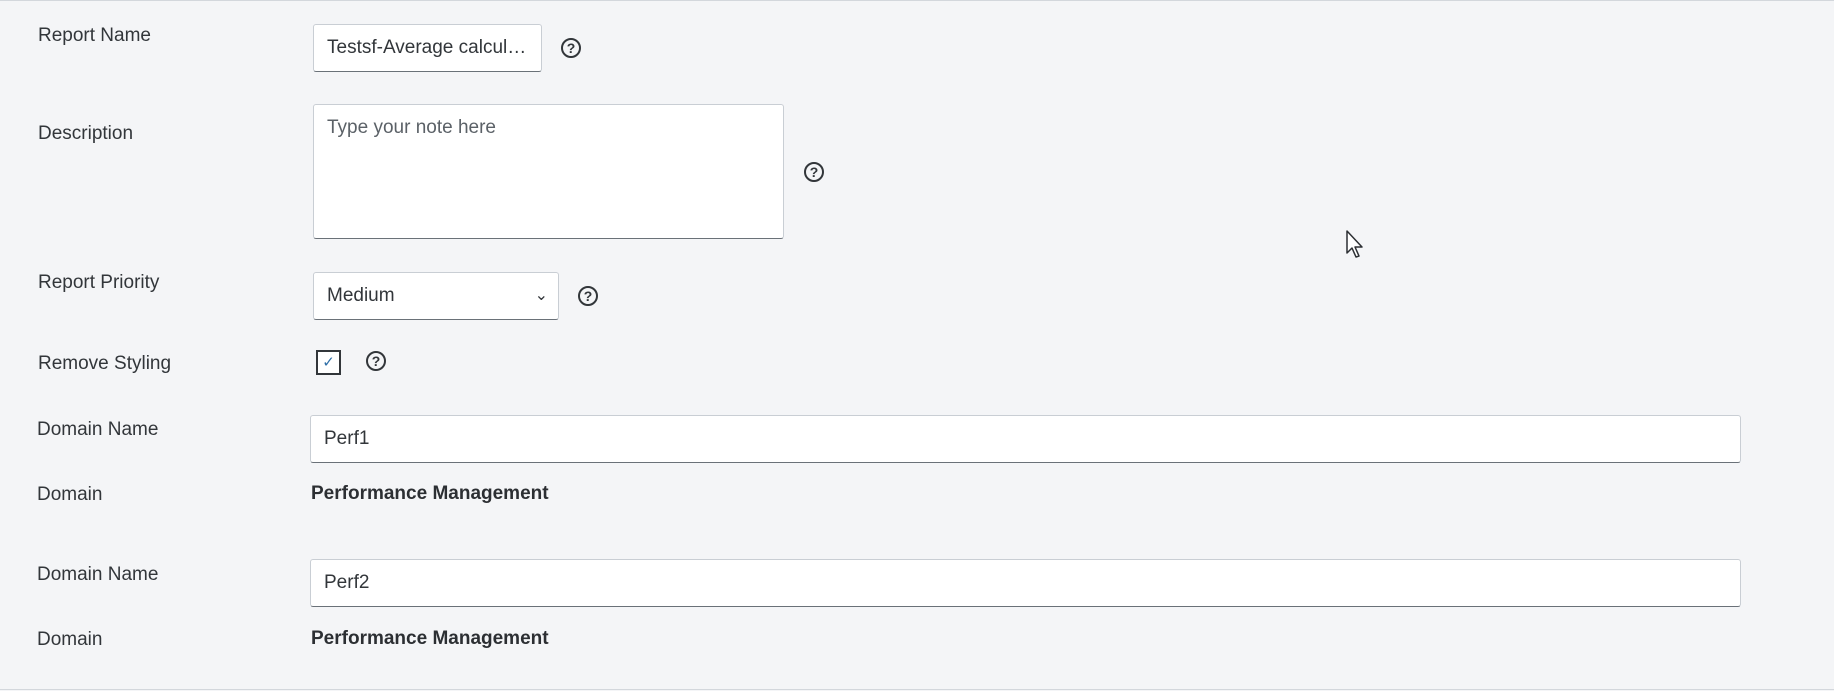  I want to click on domain-name-label-1: Domain Name, so click(98, 429).